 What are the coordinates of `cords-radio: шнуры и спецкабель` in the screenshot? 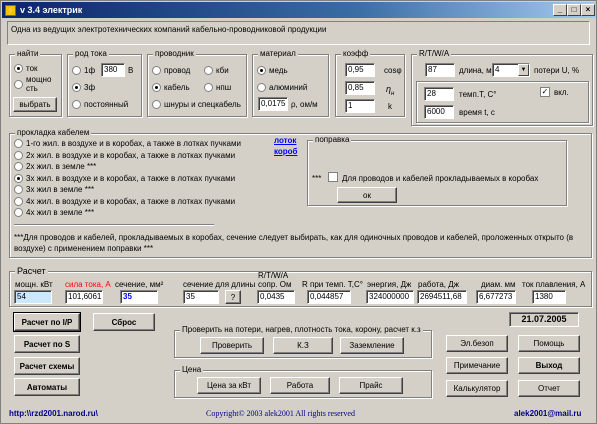 It's located at (196, 104).